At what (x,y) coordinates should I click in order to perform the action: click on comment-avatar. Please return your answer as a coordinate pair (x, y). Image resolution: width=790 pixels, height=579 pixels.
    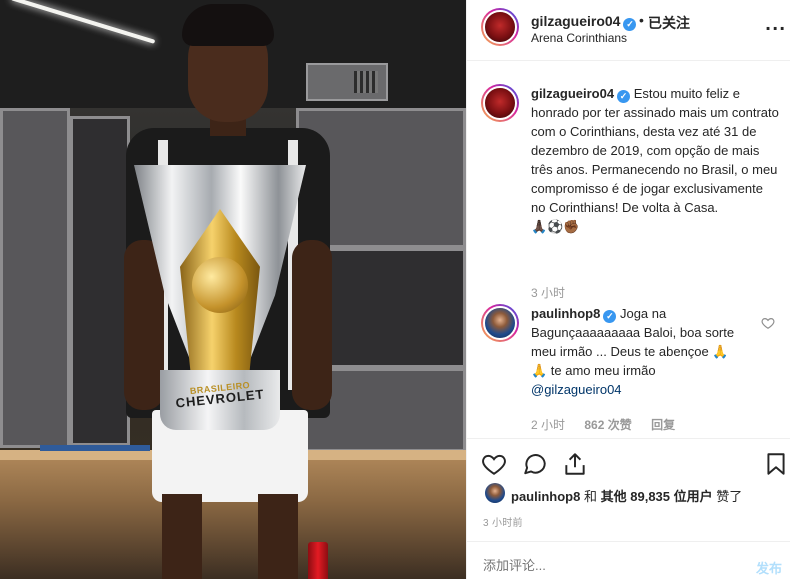
    Looking at the image, I should click on (500, 323).